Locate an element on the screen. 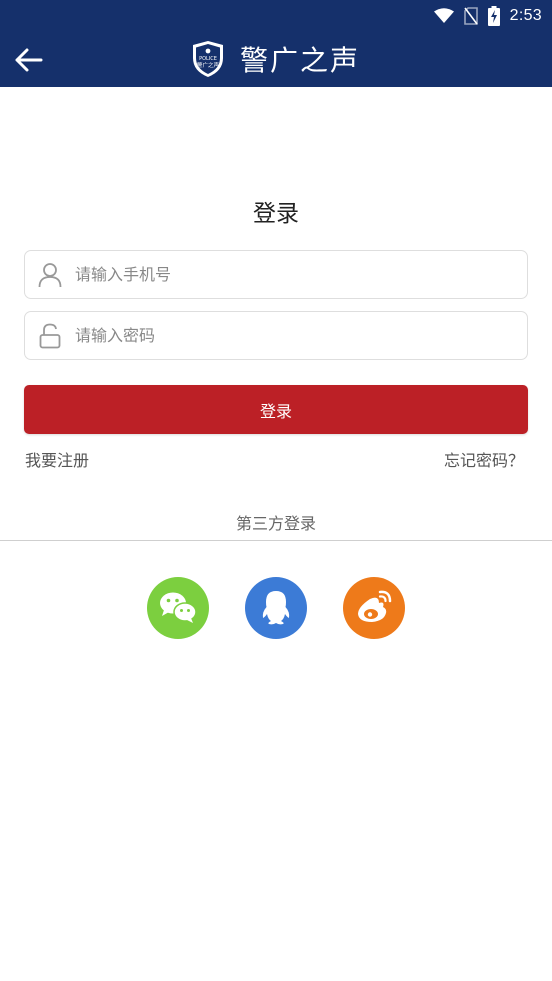 This screenshot has width=552, height=981. wechat-login-button is located at coordinates (178, 608).